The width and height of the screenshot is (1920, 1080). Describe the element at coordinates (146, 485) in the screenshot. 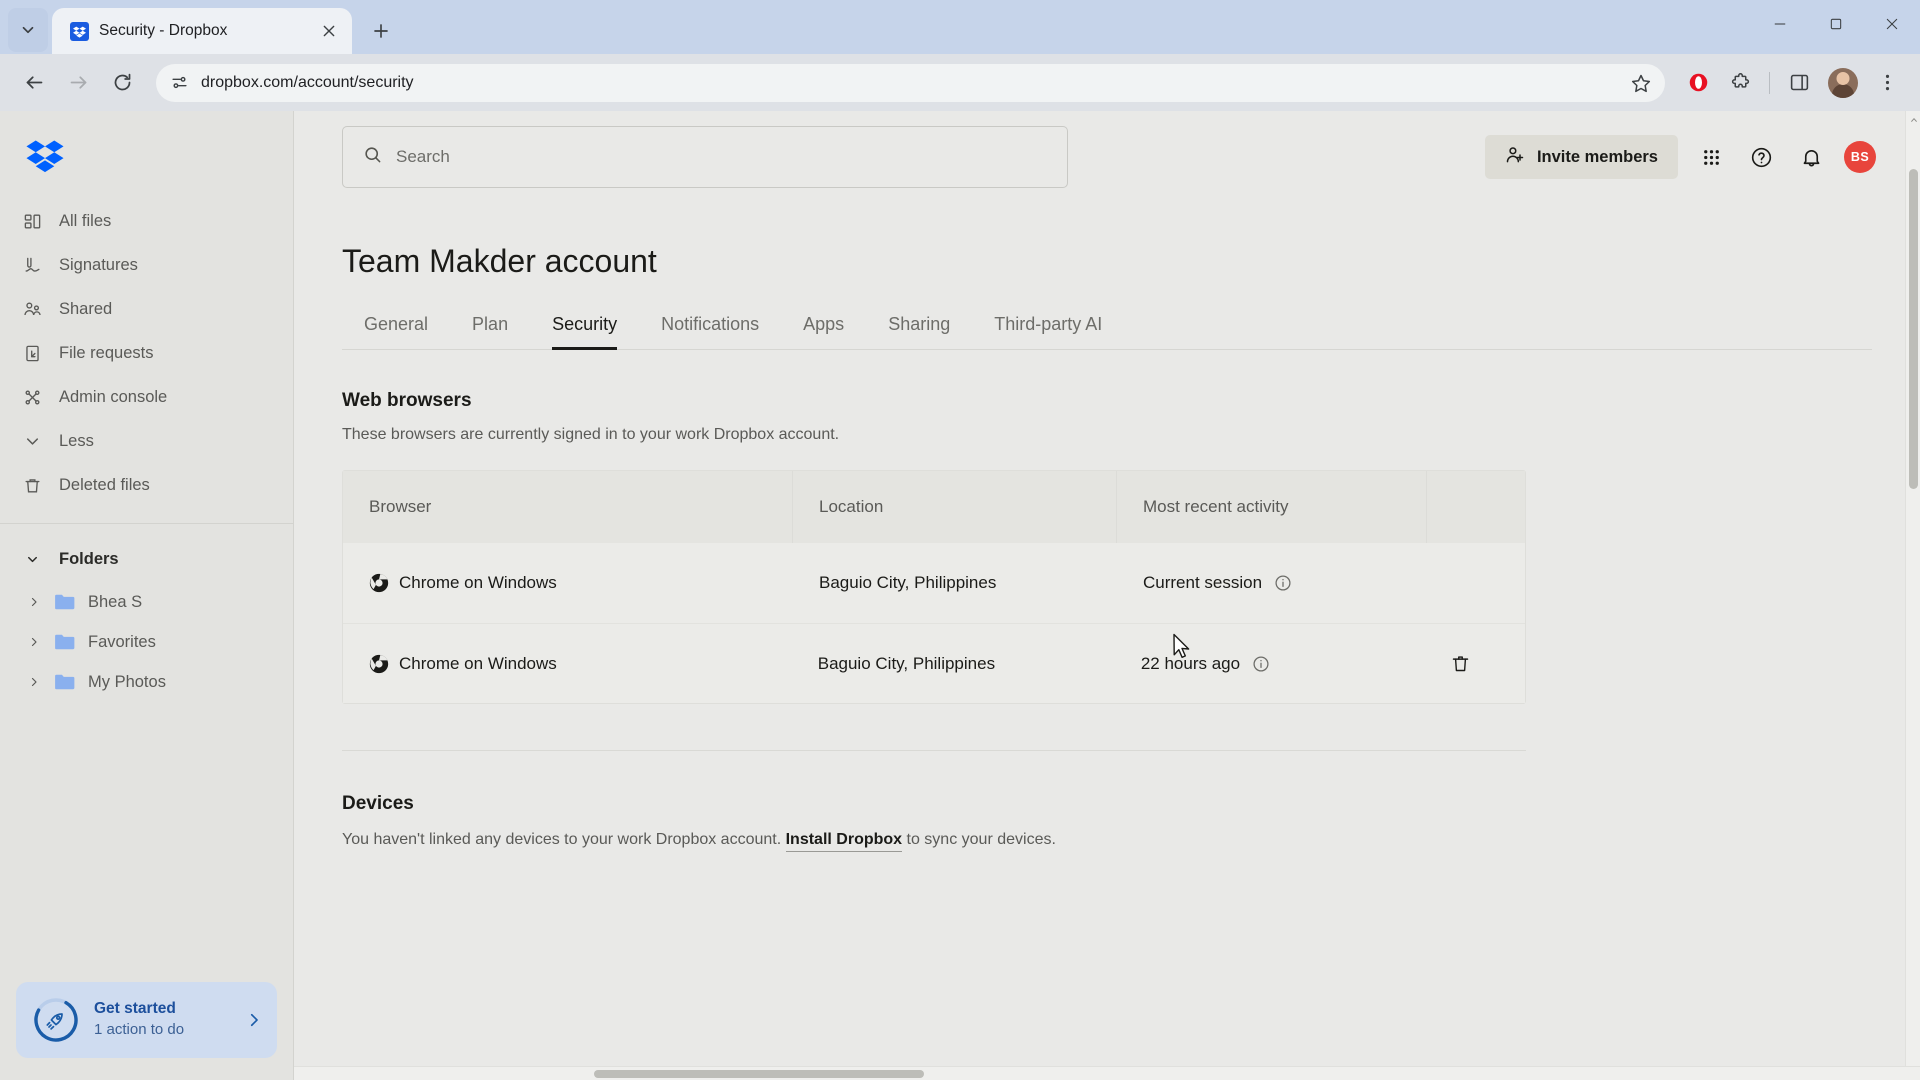

I see `sidebar-item-deleted-files: Deleted files` at that location.